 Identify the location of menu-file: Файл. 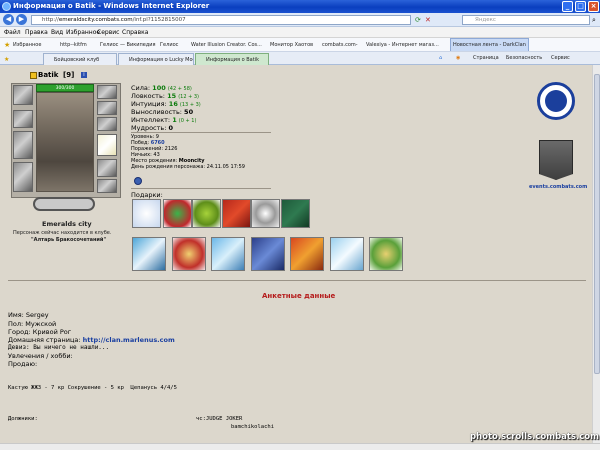
(12, 32).